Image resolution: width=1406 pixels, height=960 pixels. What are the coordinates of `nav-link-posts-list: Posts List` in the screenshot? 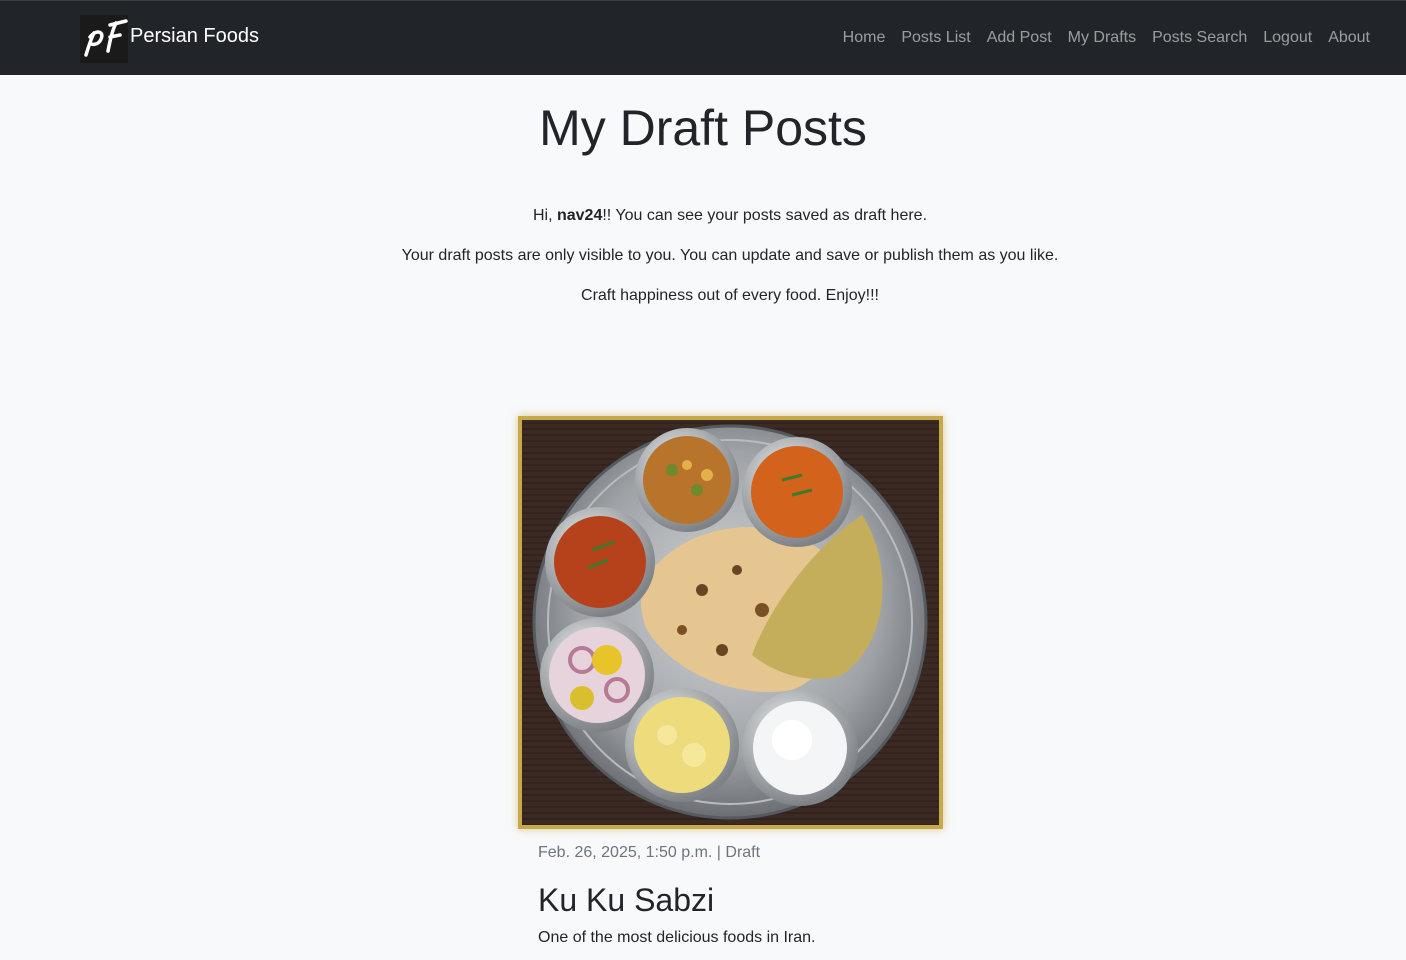 It's located at (935, 38).